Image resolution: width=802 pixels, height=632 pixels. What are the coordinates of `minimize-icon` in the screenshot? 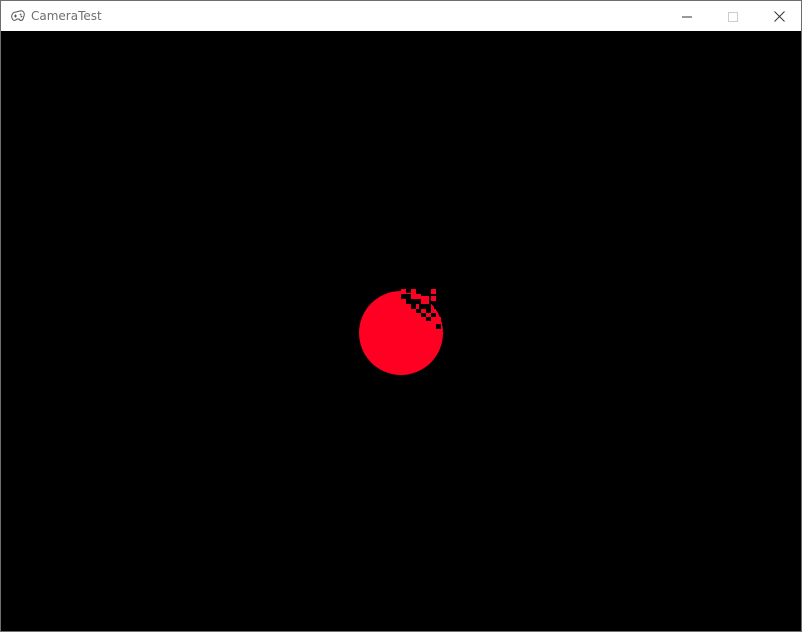 It's located at (687, 16).